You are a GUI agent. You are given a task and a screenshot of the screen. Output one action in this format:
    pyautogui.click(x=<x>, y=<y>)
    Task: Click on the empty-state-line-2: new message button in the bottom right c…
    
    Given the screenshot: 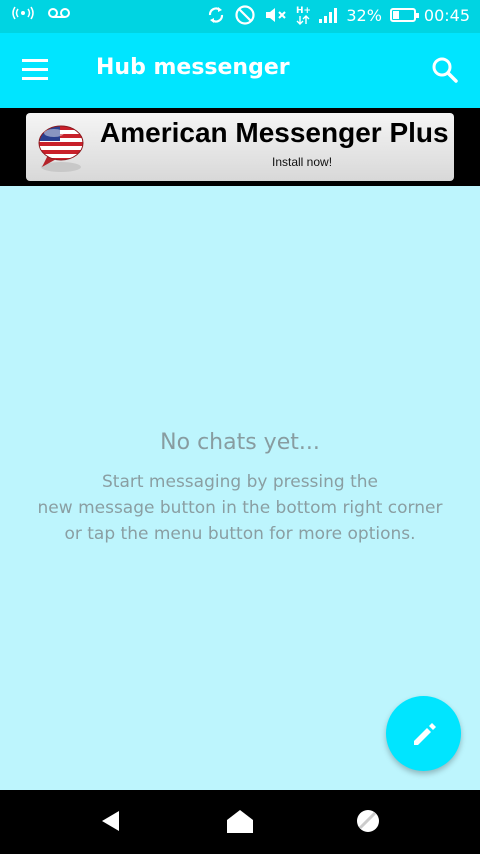 What is the action you would take?
    pyautogui.click(x=240, y=508)
    